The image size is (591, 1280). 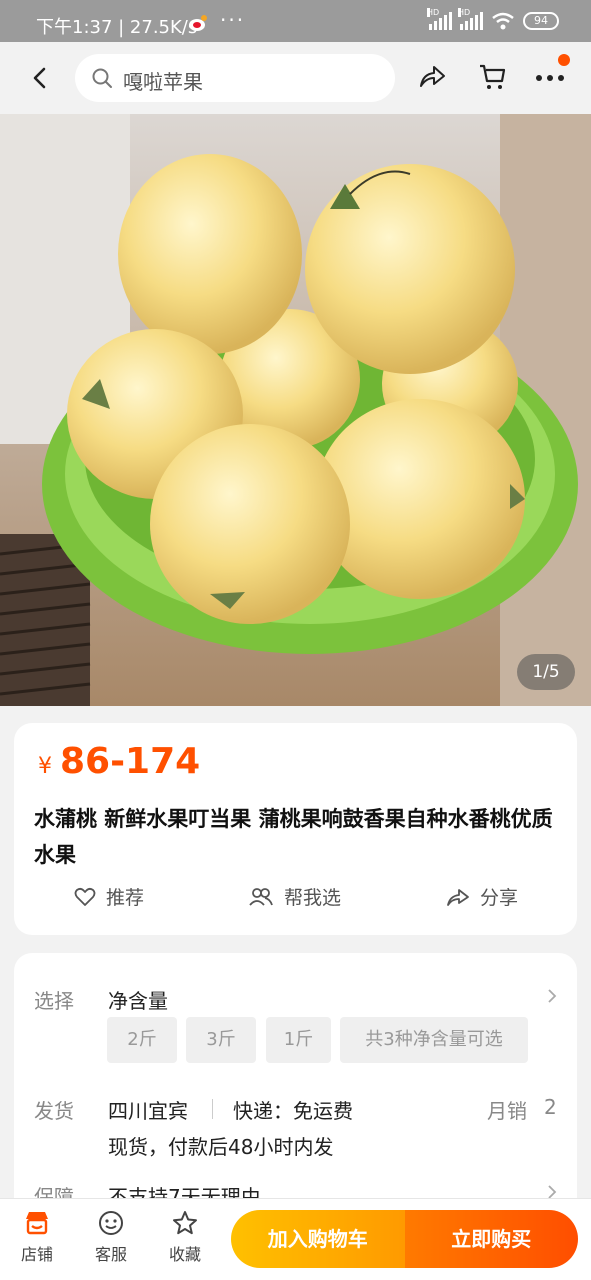 What do you see at coordinates (163, 80) in the screenshot?
I see `search-query: 嘎啦苹果` at bounding box center [163, 80].